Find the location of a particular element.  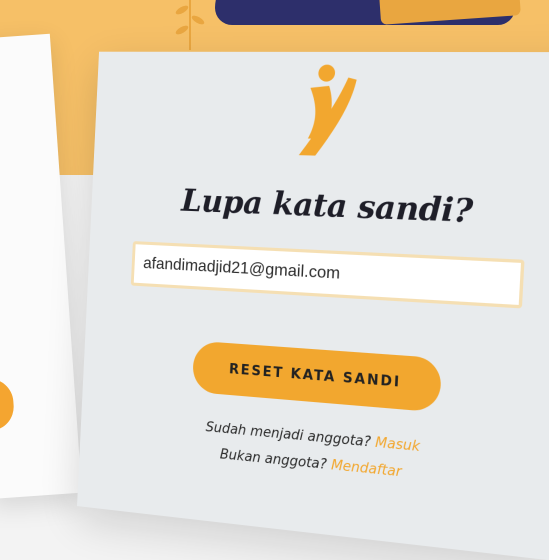

email-field is located at coordinates (327, 275).